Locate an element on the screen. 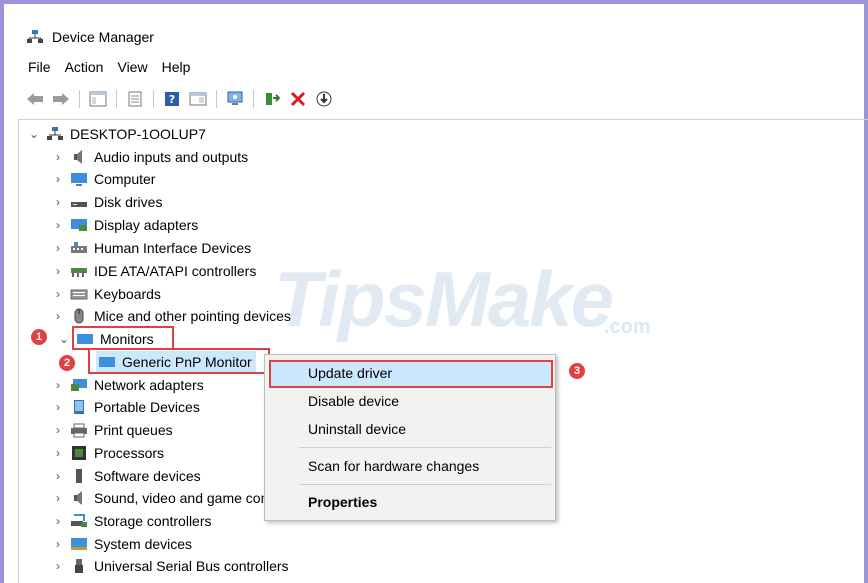 The height and width of the screenshot is (583, 868). computer-network-icon is located at coordinates (55, 134).